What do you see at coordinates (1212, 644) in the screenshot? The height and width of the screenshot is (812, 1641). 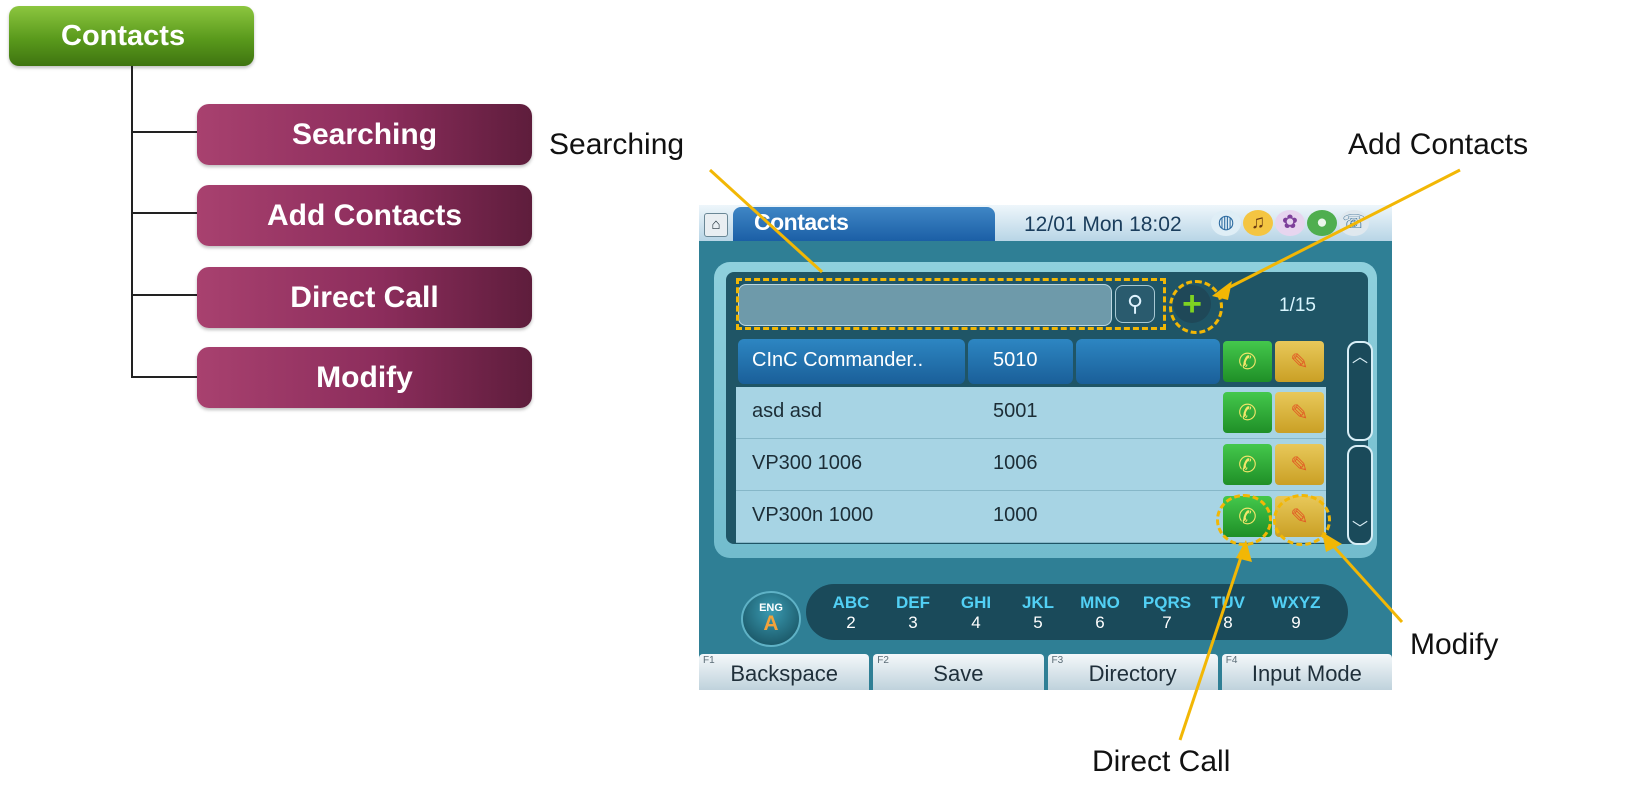 I see `direct-call-connector` at bounding box center [1212, 644].